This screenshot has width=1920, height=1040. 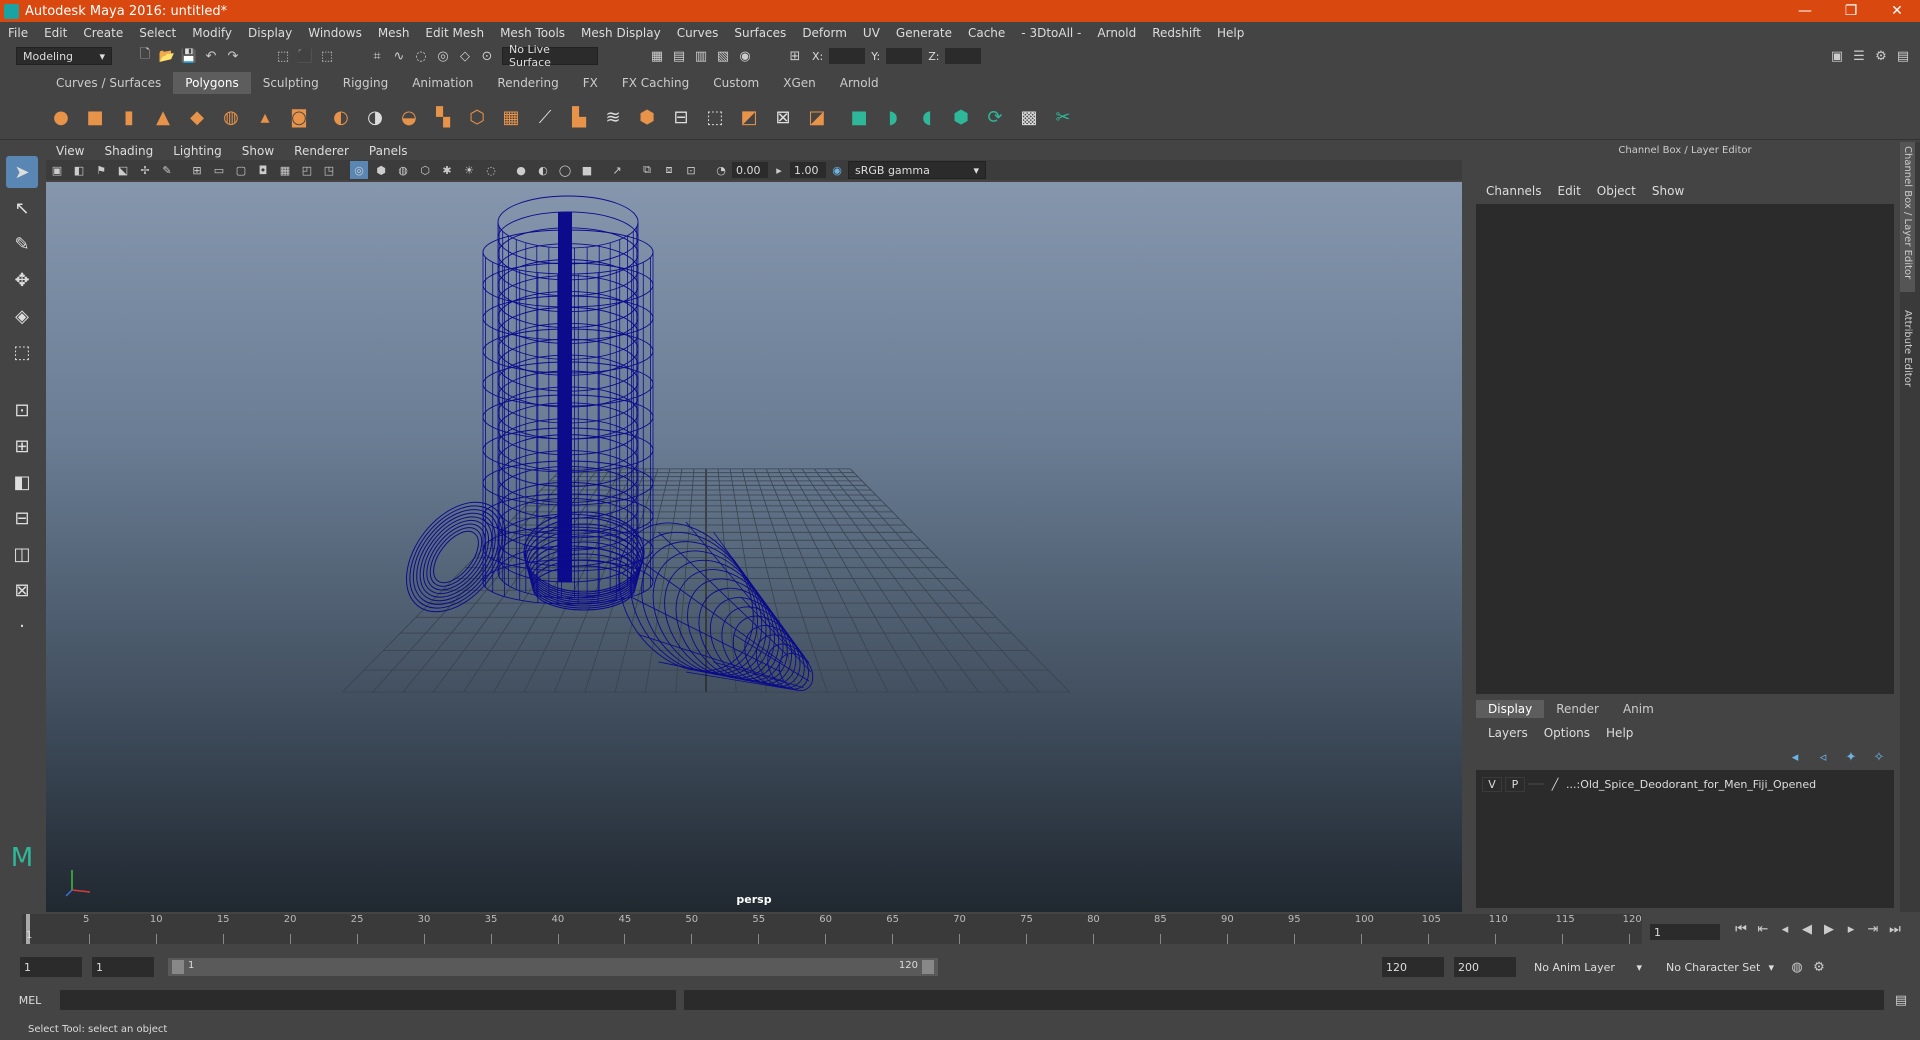 I want to click on maximize-button: ❐, so click(x=1851, y=11).